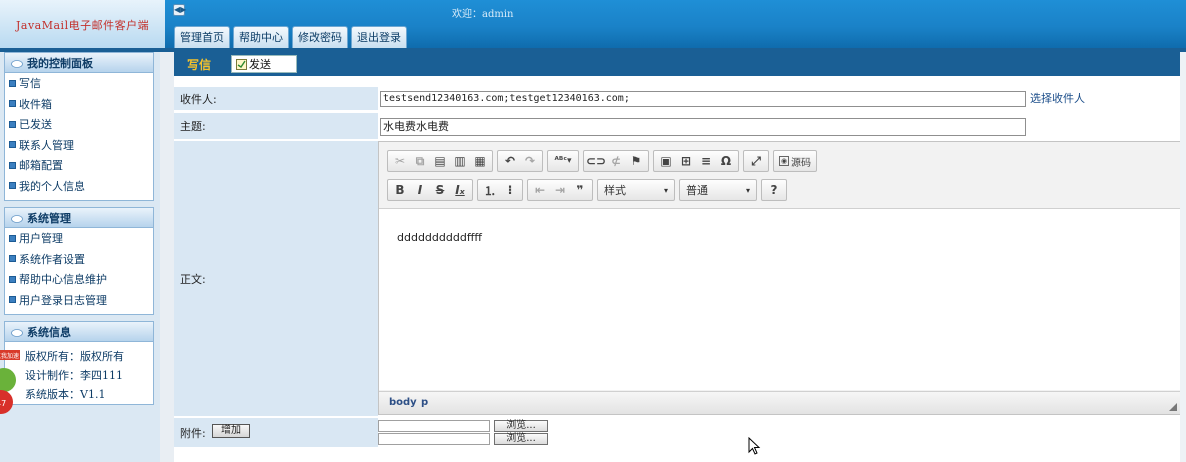  I want to click on spellcheck-group: ᴬᴮᶜ▾, so click(563, 161).